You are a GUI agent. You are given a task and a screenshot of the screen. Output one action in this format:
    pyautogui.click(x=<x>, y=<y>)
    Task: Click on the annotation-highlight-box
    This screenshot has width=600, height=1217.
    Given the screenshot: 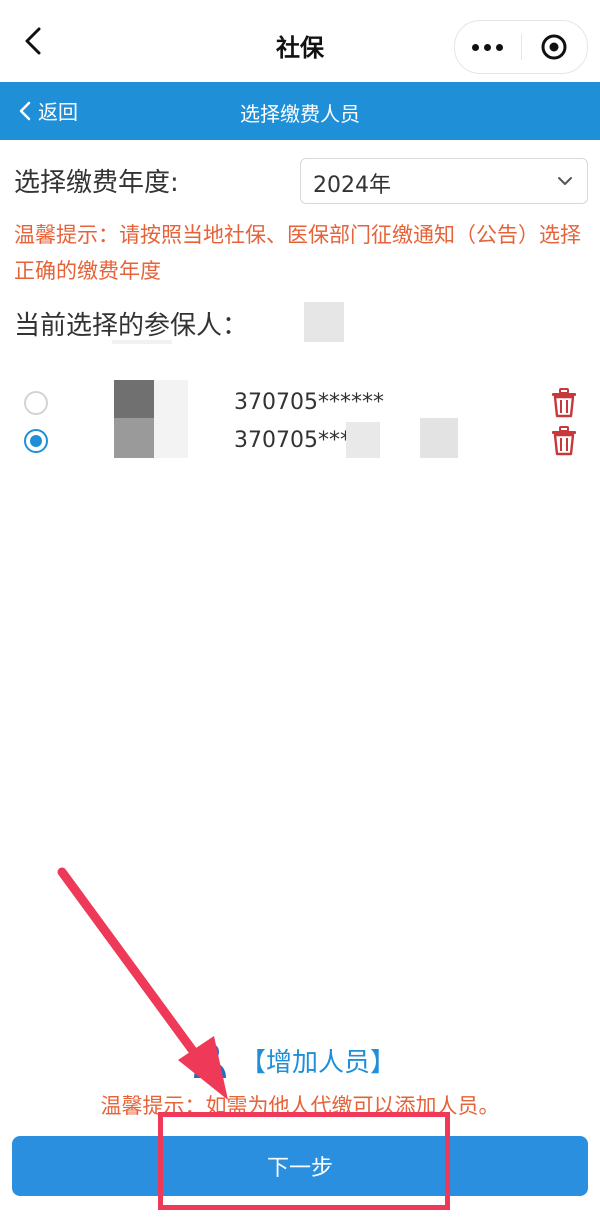 What is the action you would take?
    pyautogui.click(x=304, y=1161)
    